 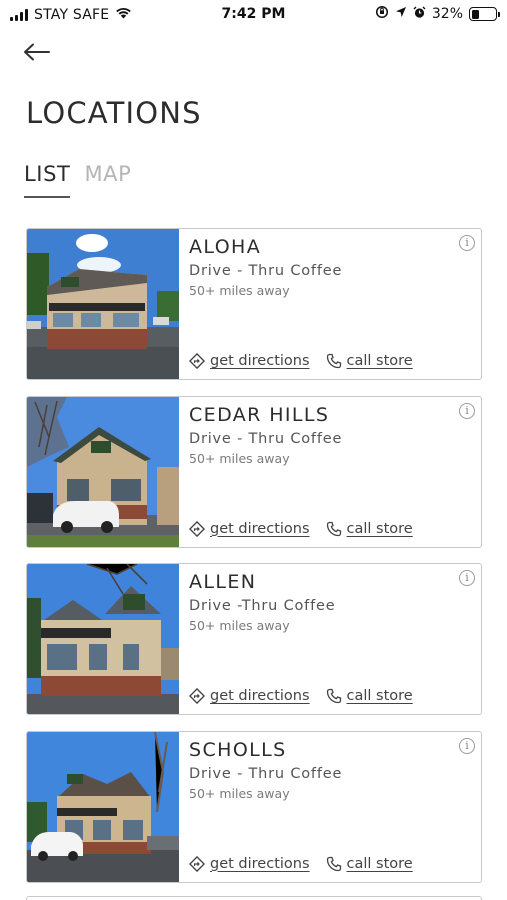 I want to click on store-photo-cedar-hills, so click(x=103, y=471).